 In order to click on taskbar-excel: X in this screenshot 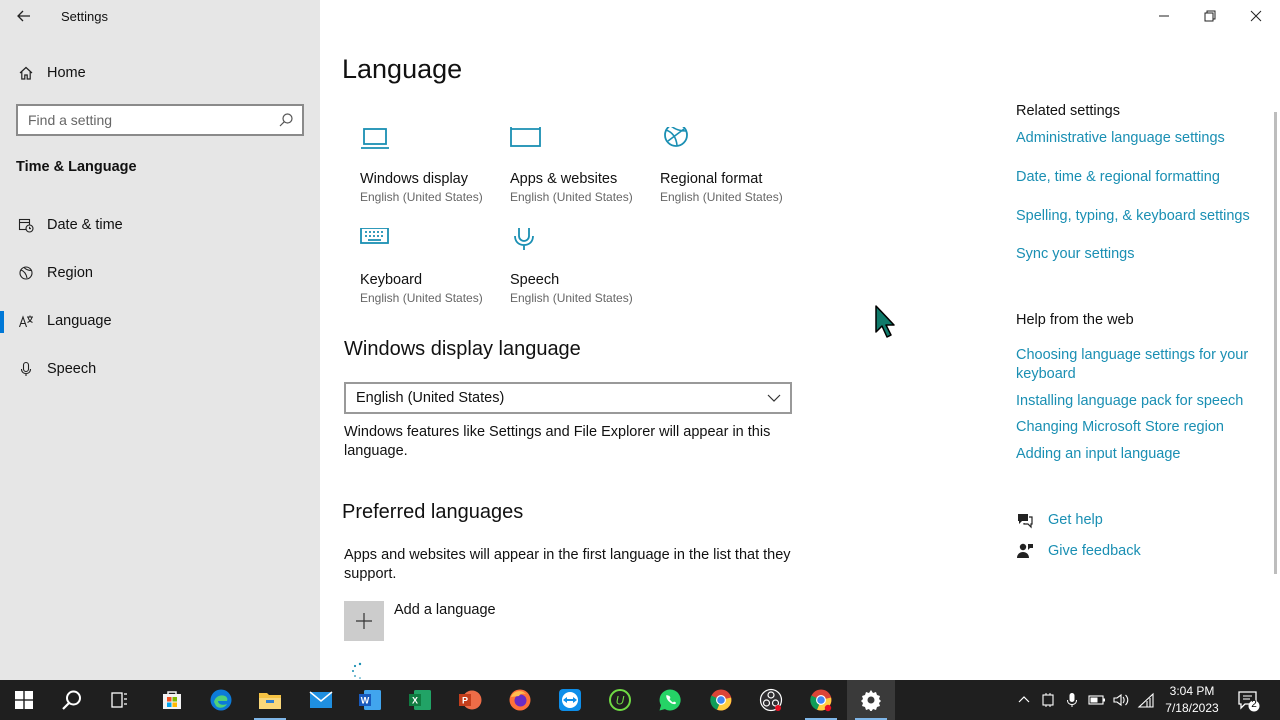, I will do `click(420, 700)`.